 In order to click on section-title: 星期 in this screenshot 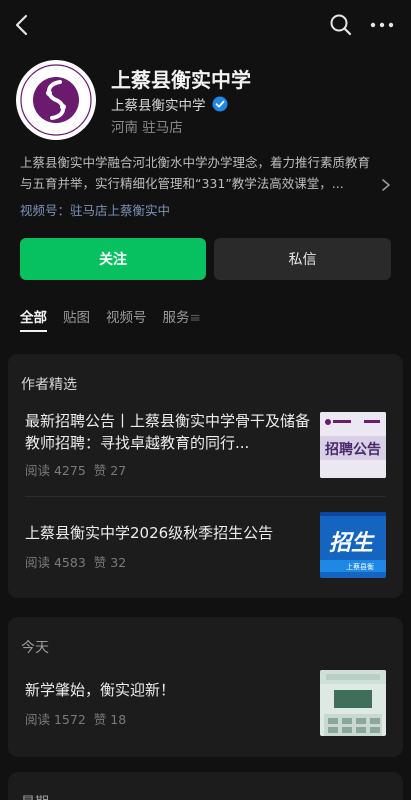, I will do `click(35, 796)`.